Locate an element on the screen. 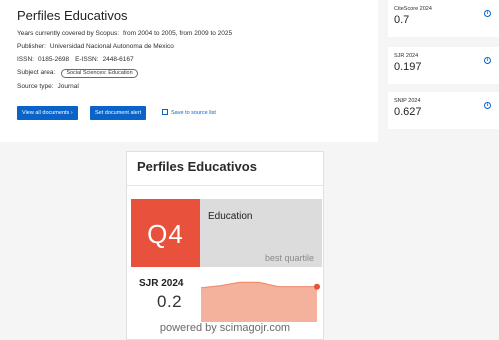  publisher-label: Publisher: is located at coordinates (31, 46).